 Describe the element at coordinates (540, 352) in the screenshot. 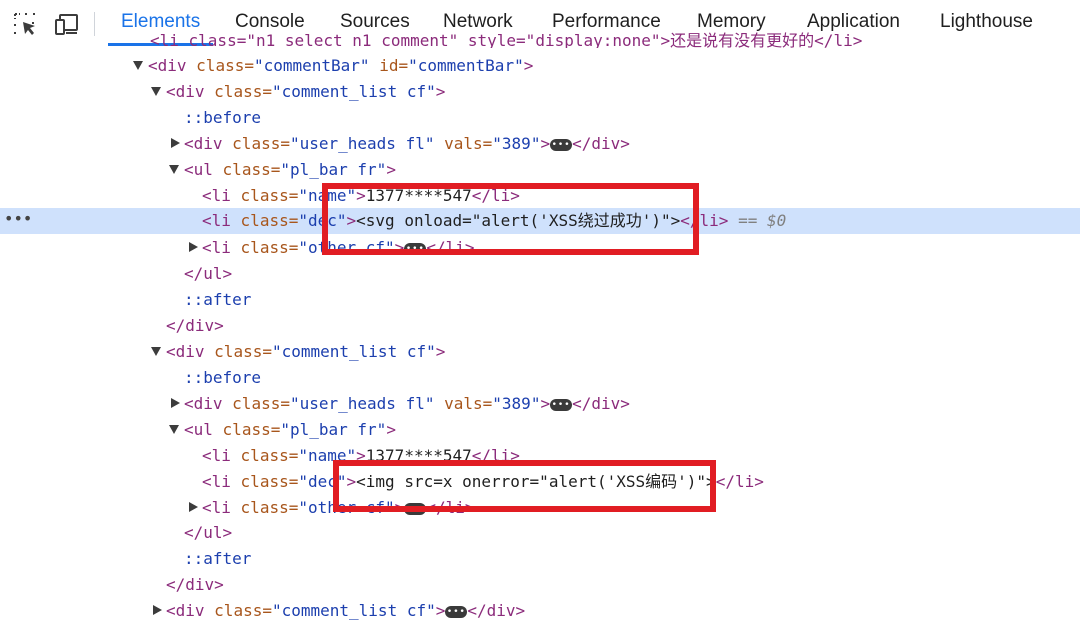

I see `dom-node-comment-list-2: <div class="comment_list cf">` at that location.